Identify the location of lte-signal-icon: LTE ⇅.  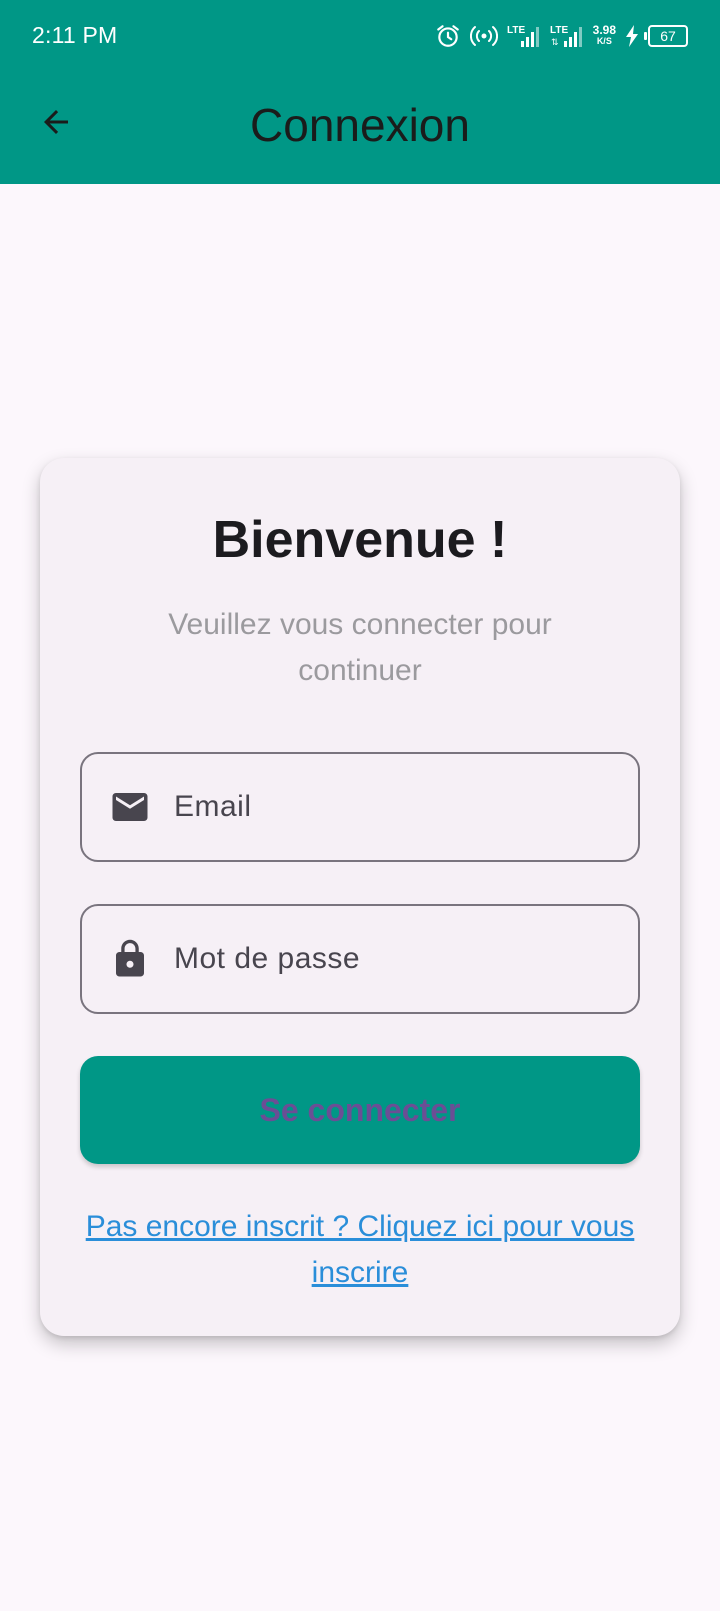
(567, 36).